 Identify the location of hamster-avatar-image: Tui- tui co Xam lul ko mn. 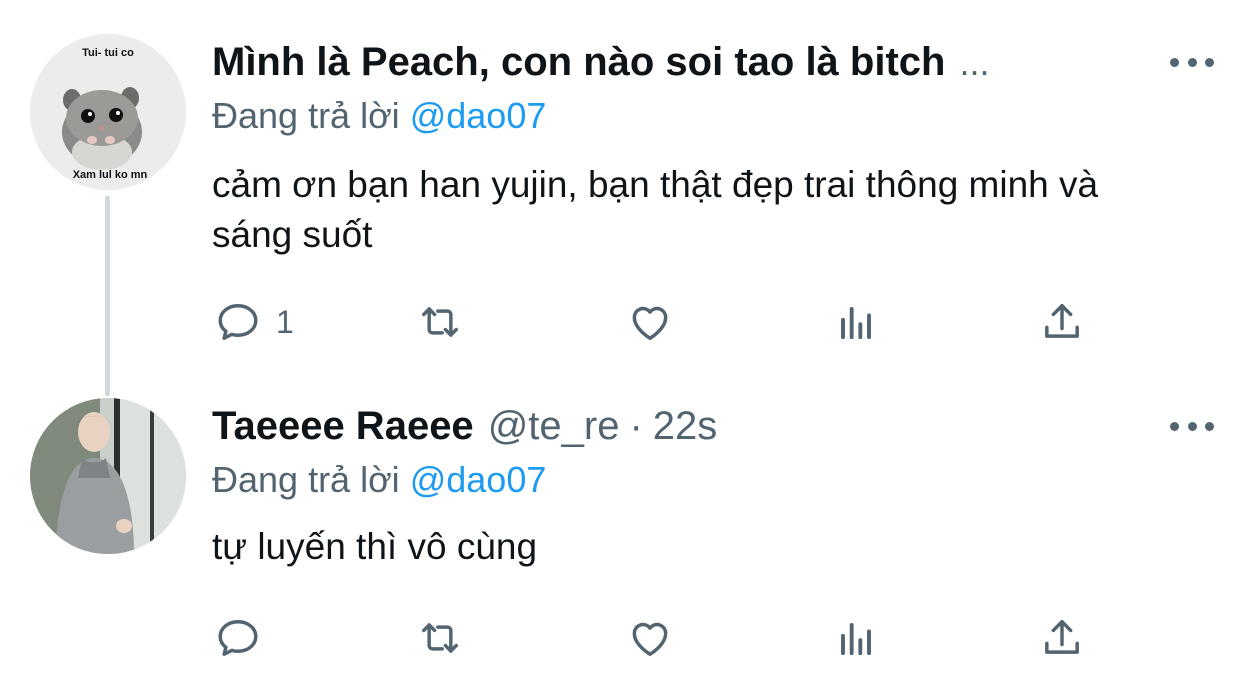
(108, 112).